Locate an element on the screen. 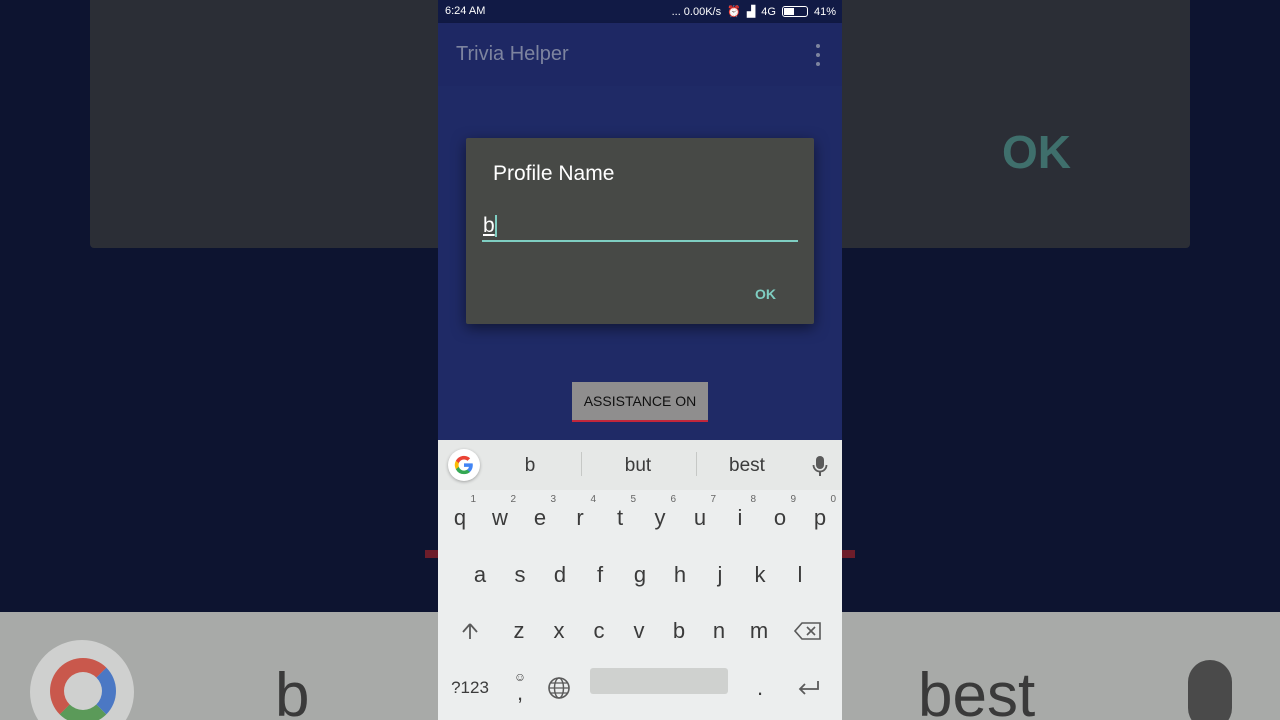 The width and height of the screenshot is (1280, 720). key-number-hint: 9 is located at coordinates (793, 499).